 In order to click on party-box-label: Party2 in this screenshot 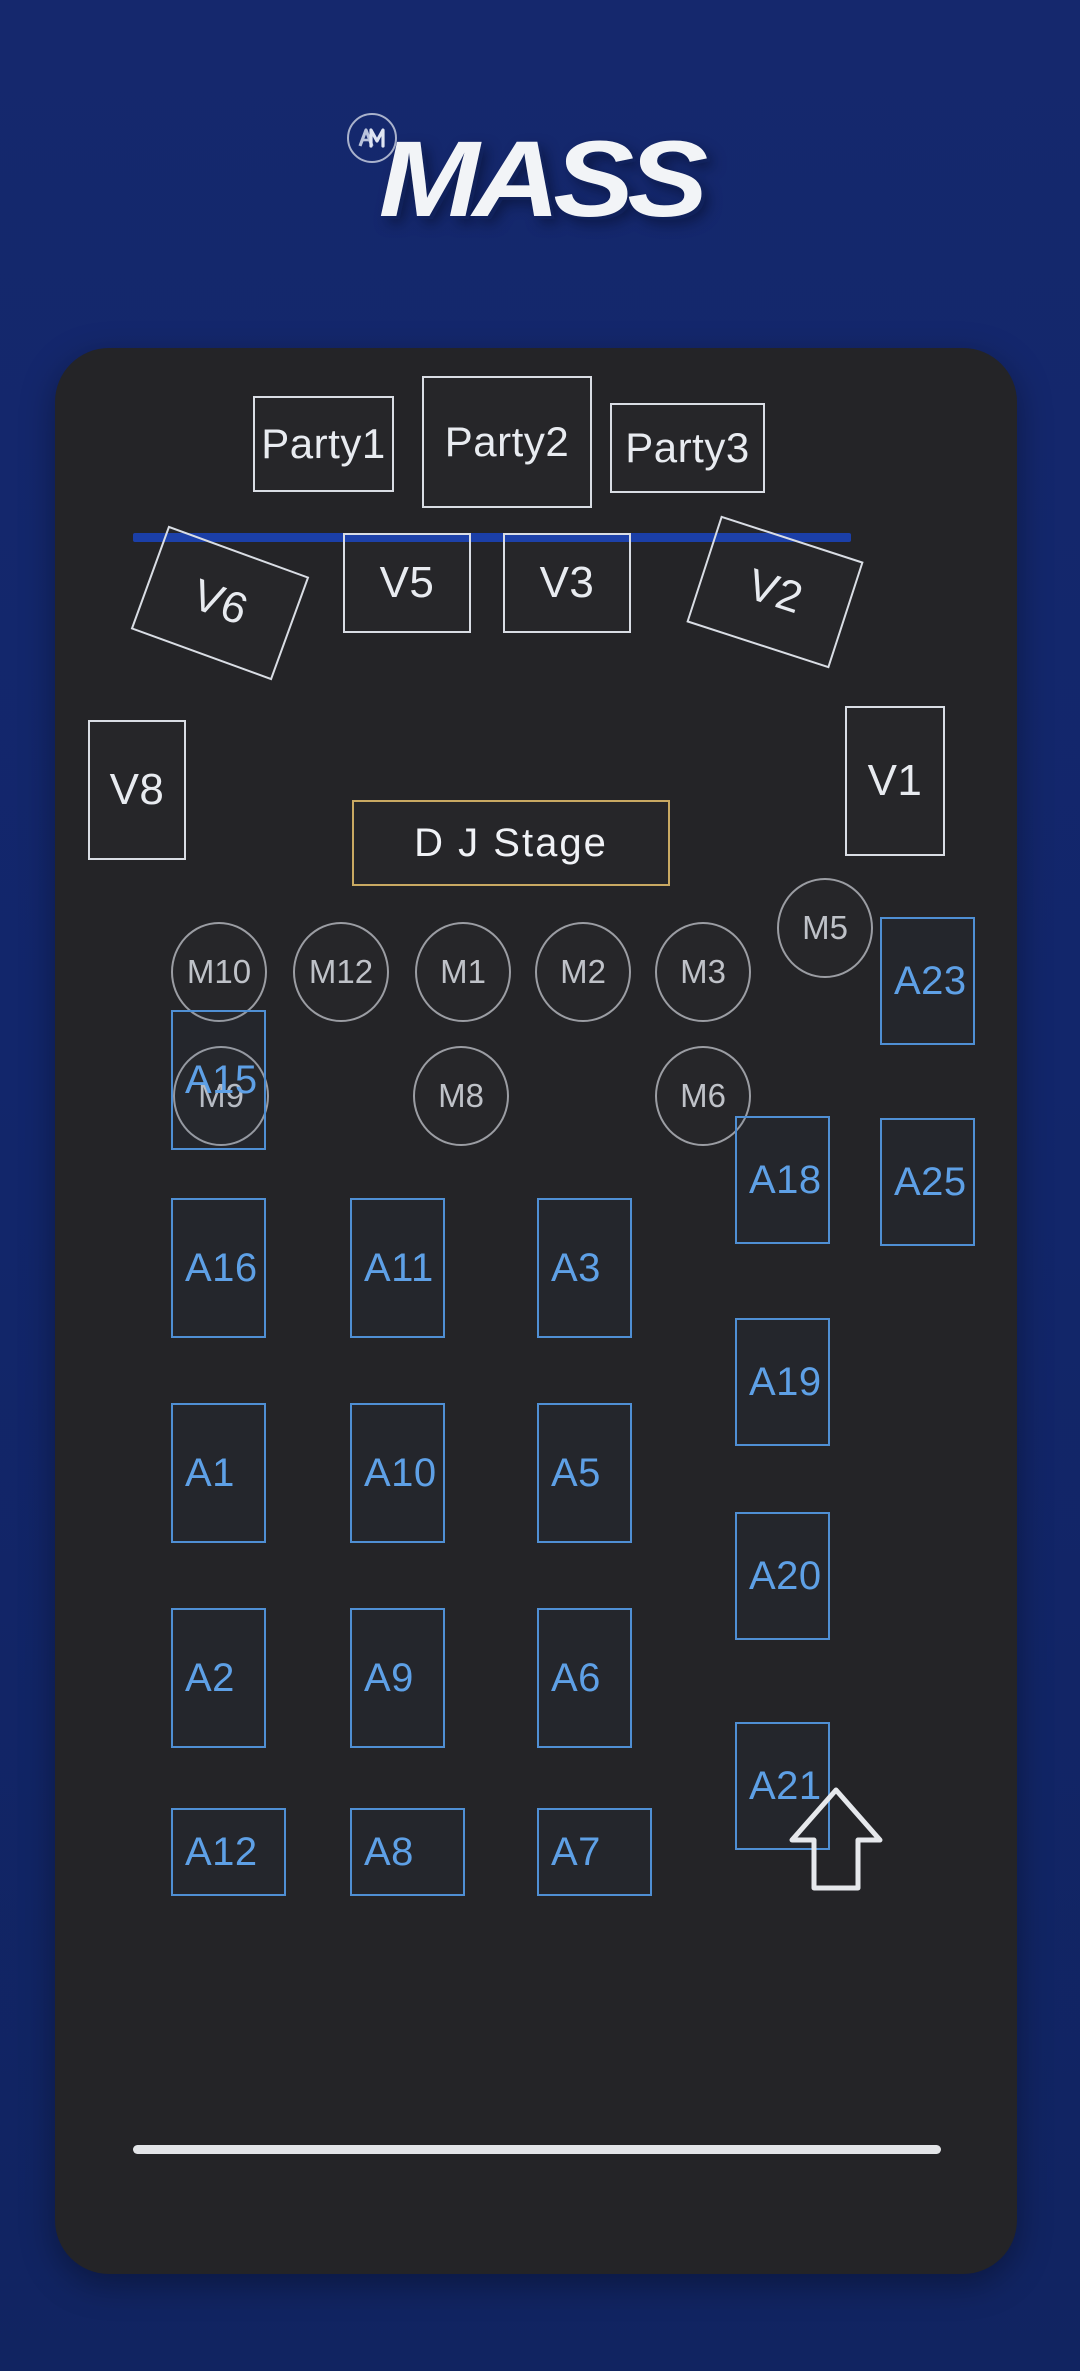, I will do `click(507, 441)`.